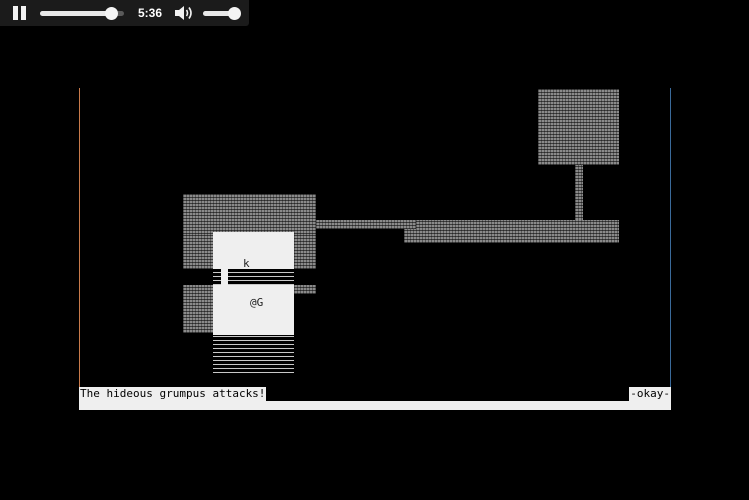 The image size is (749, 500). Describe the element at coordinates (375, 405) in the screenshot. I see `message-line-underline` at that location.